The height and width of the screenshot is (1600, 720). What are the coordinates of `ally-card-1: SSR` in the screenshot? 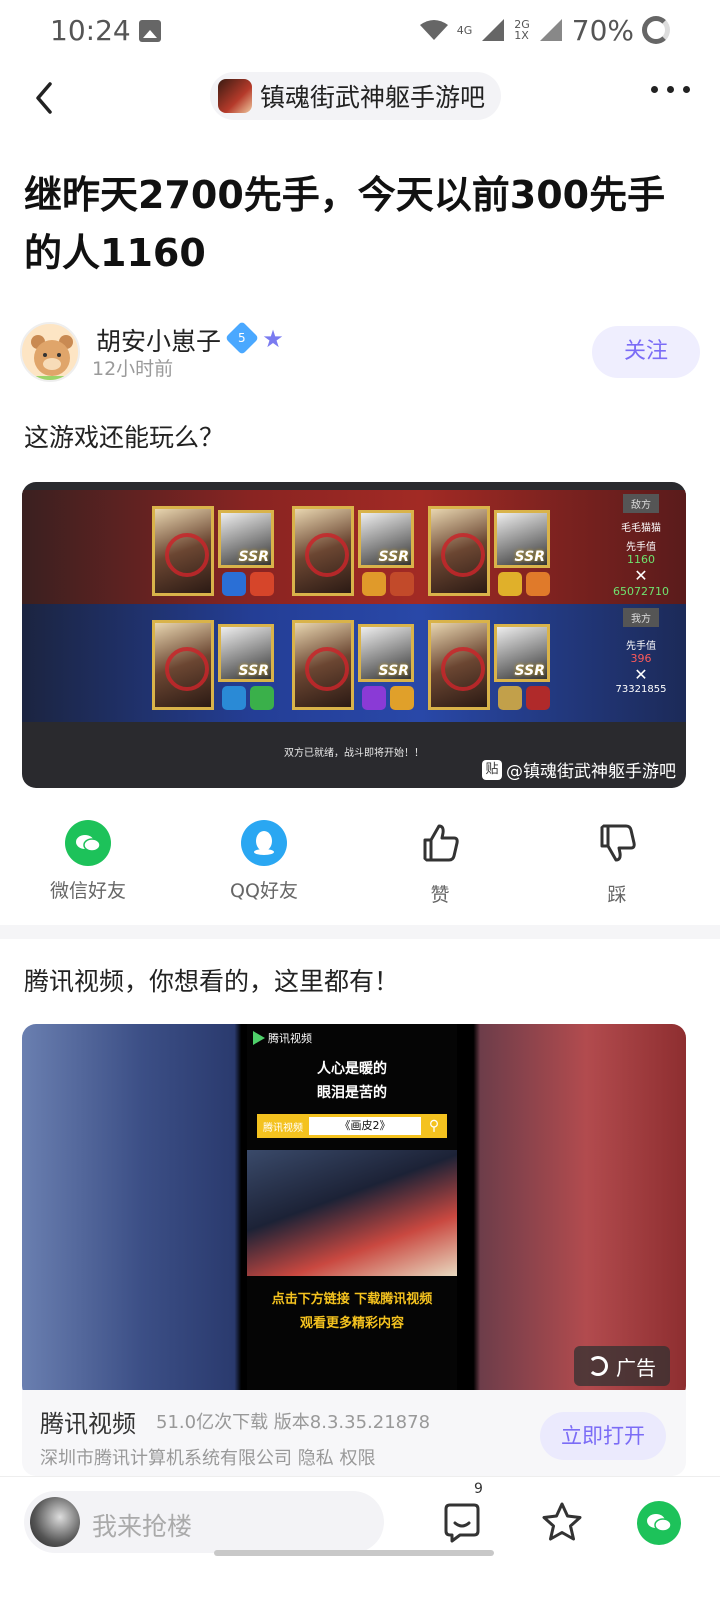 It's located at (215, 667).